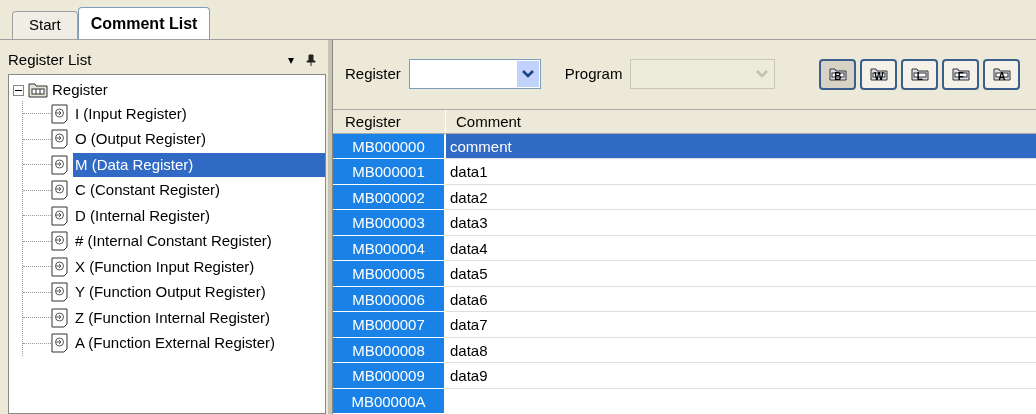 Image resolution: width=1036 pixels, height=414 pixels. I want to click on row-header: MB00000A, so click(389, 401).